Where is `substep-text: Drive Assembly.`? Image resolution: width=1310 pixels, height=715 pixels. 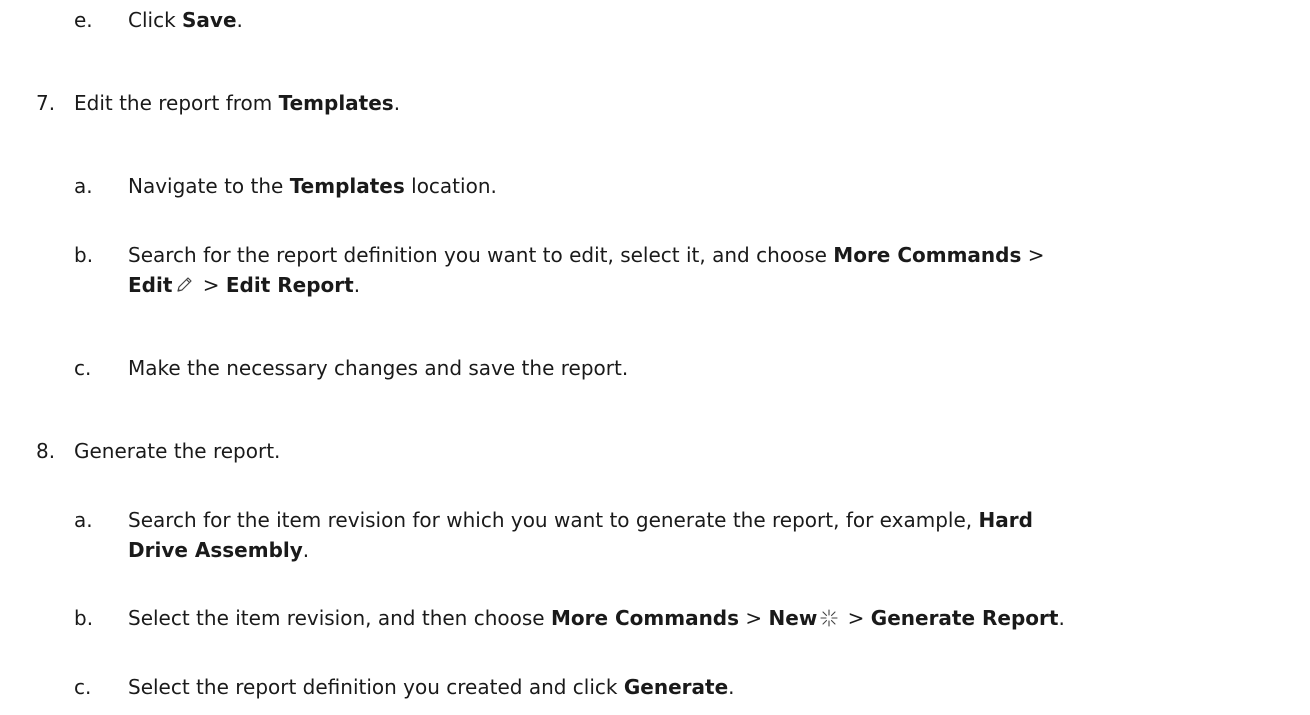 substep-text: Drive Assembly. is located at coordinates (218, 550).